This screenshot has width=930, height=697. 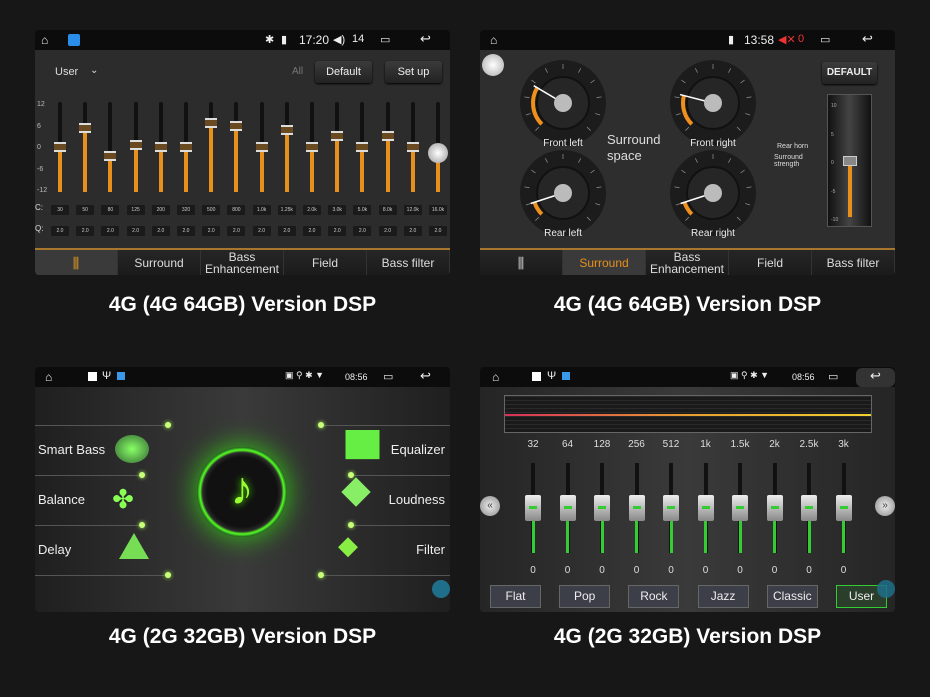 I want to click on menu-smart-bass: Smart Bass, so click(x=71, y=449).